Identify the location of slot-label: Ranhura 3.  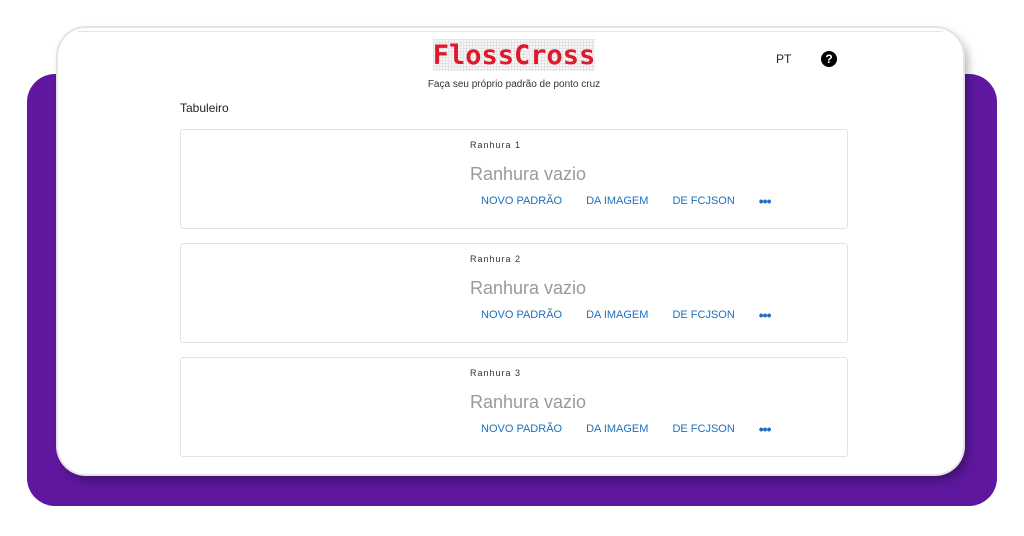
(496, 373).